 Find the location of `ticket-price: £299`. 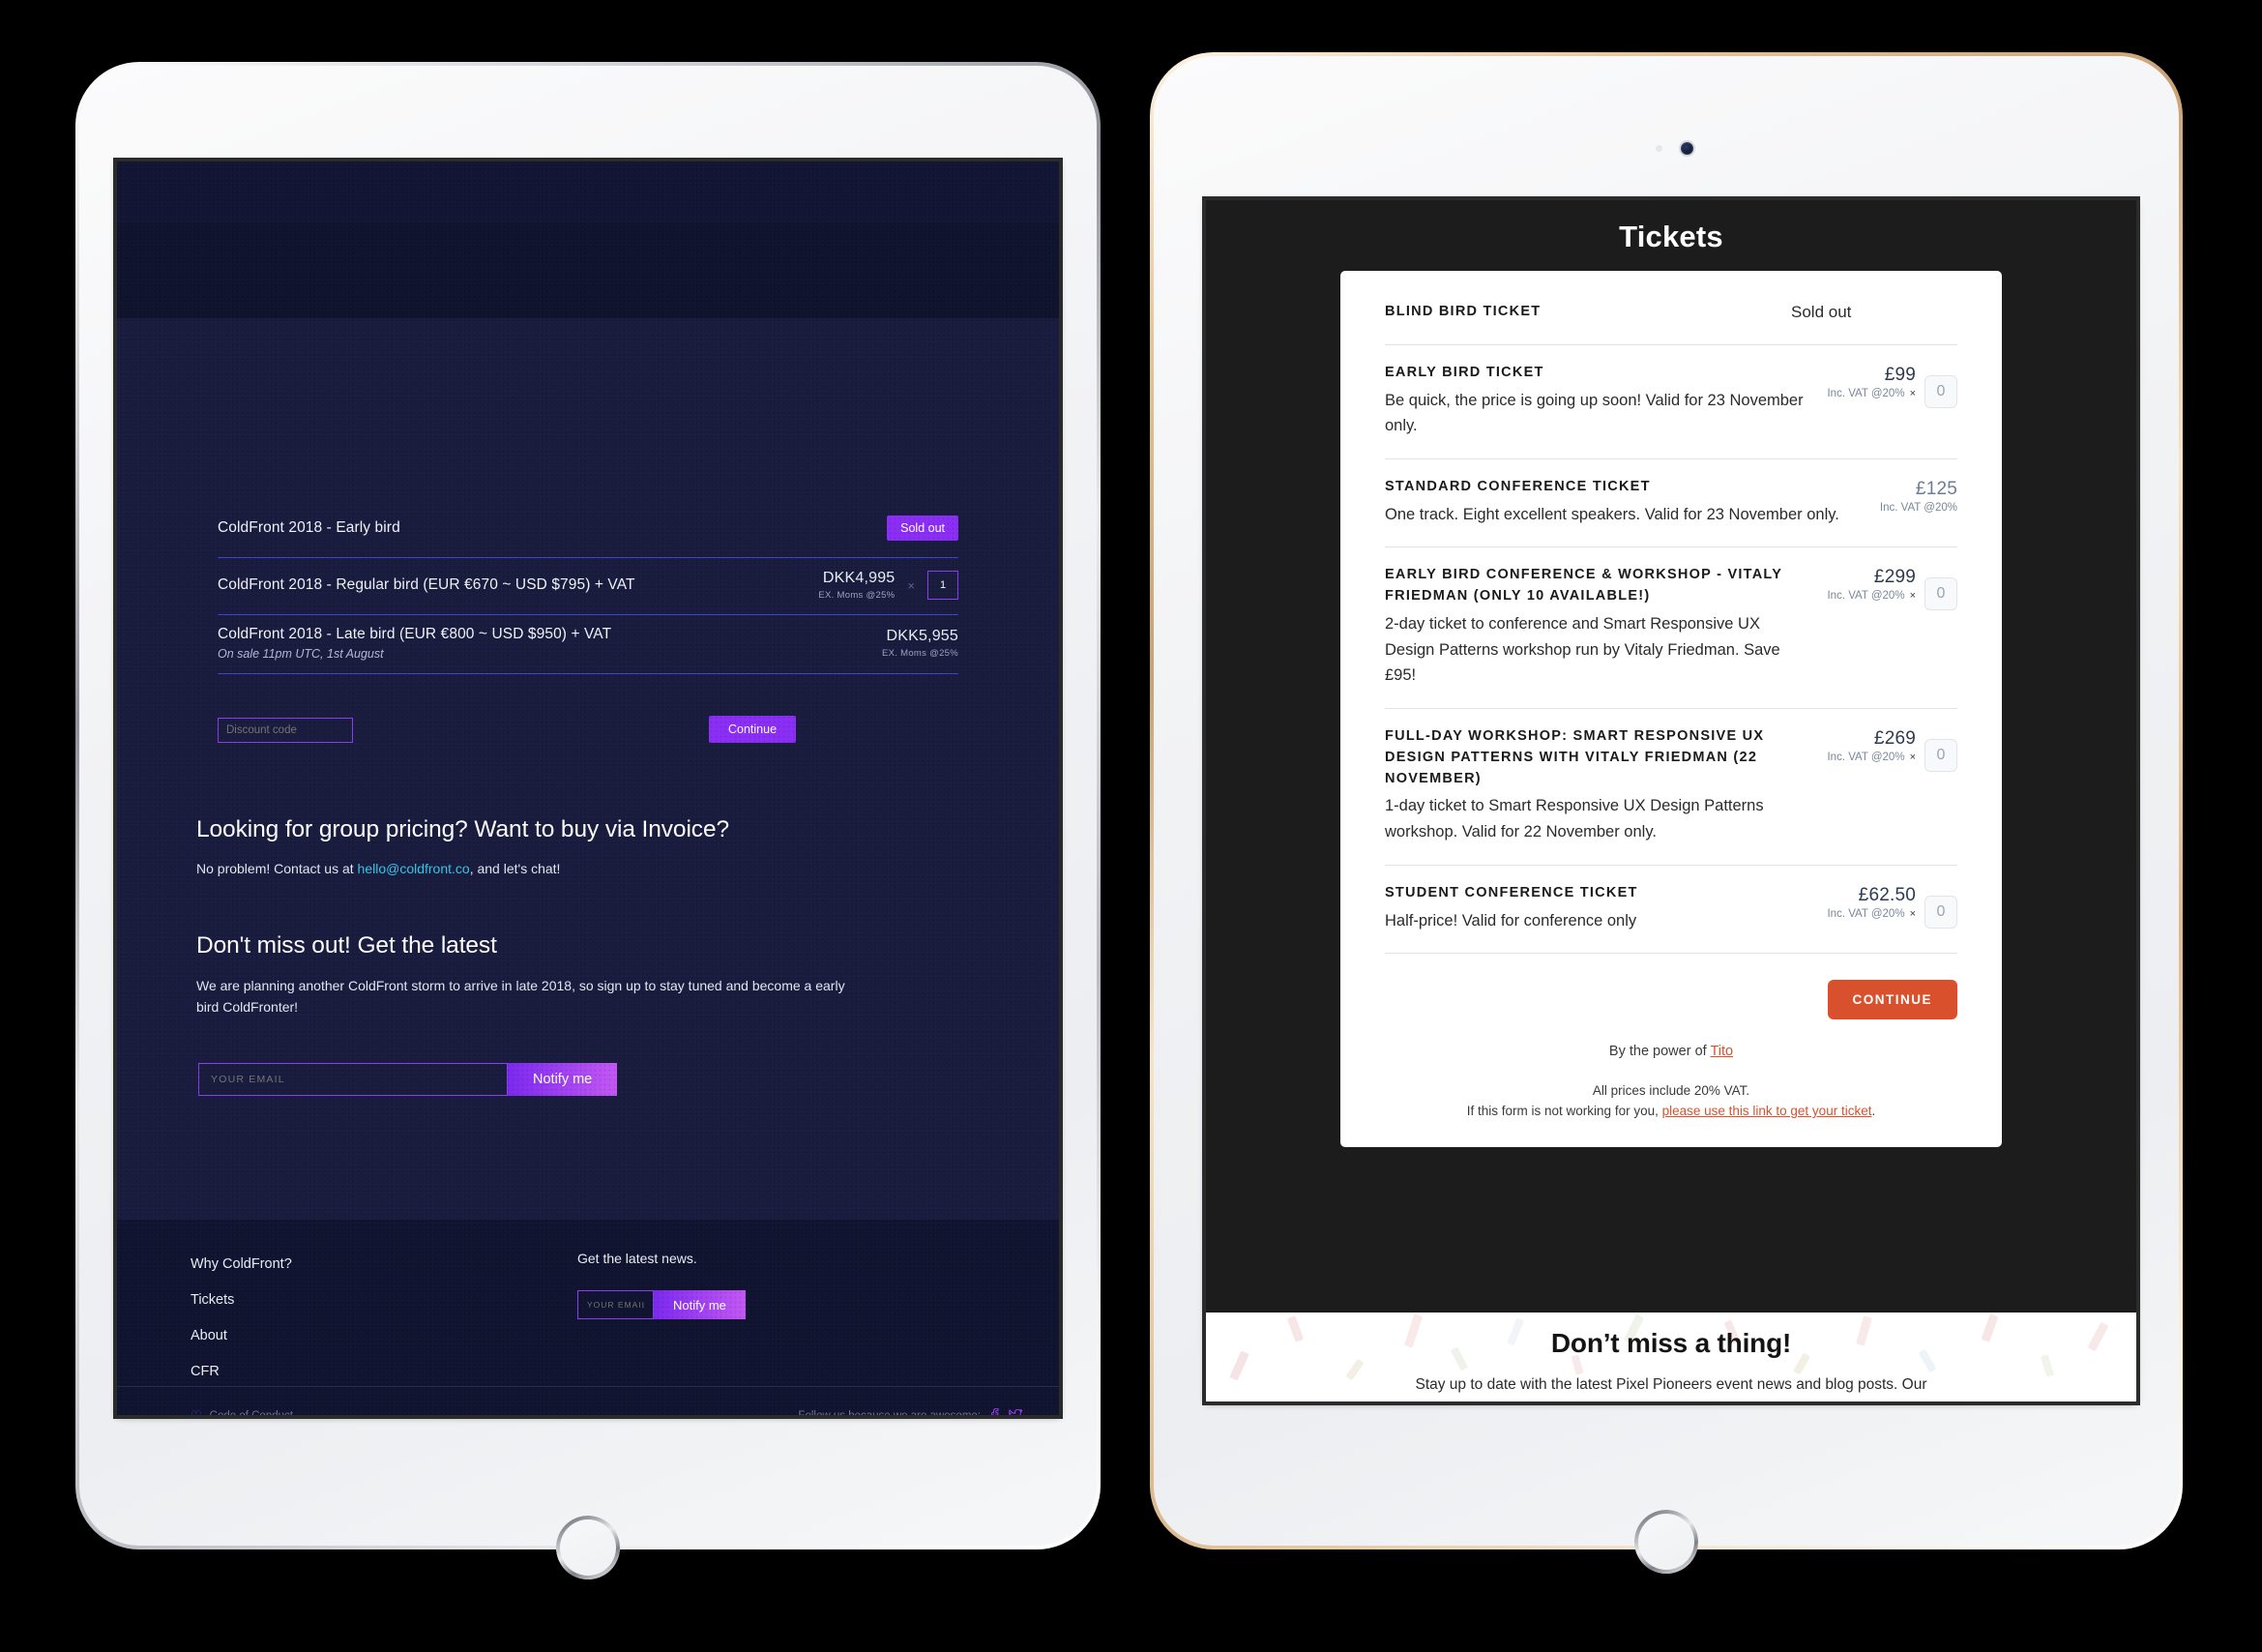

ticket-price: £299 is located at coordinates (1894, 577).